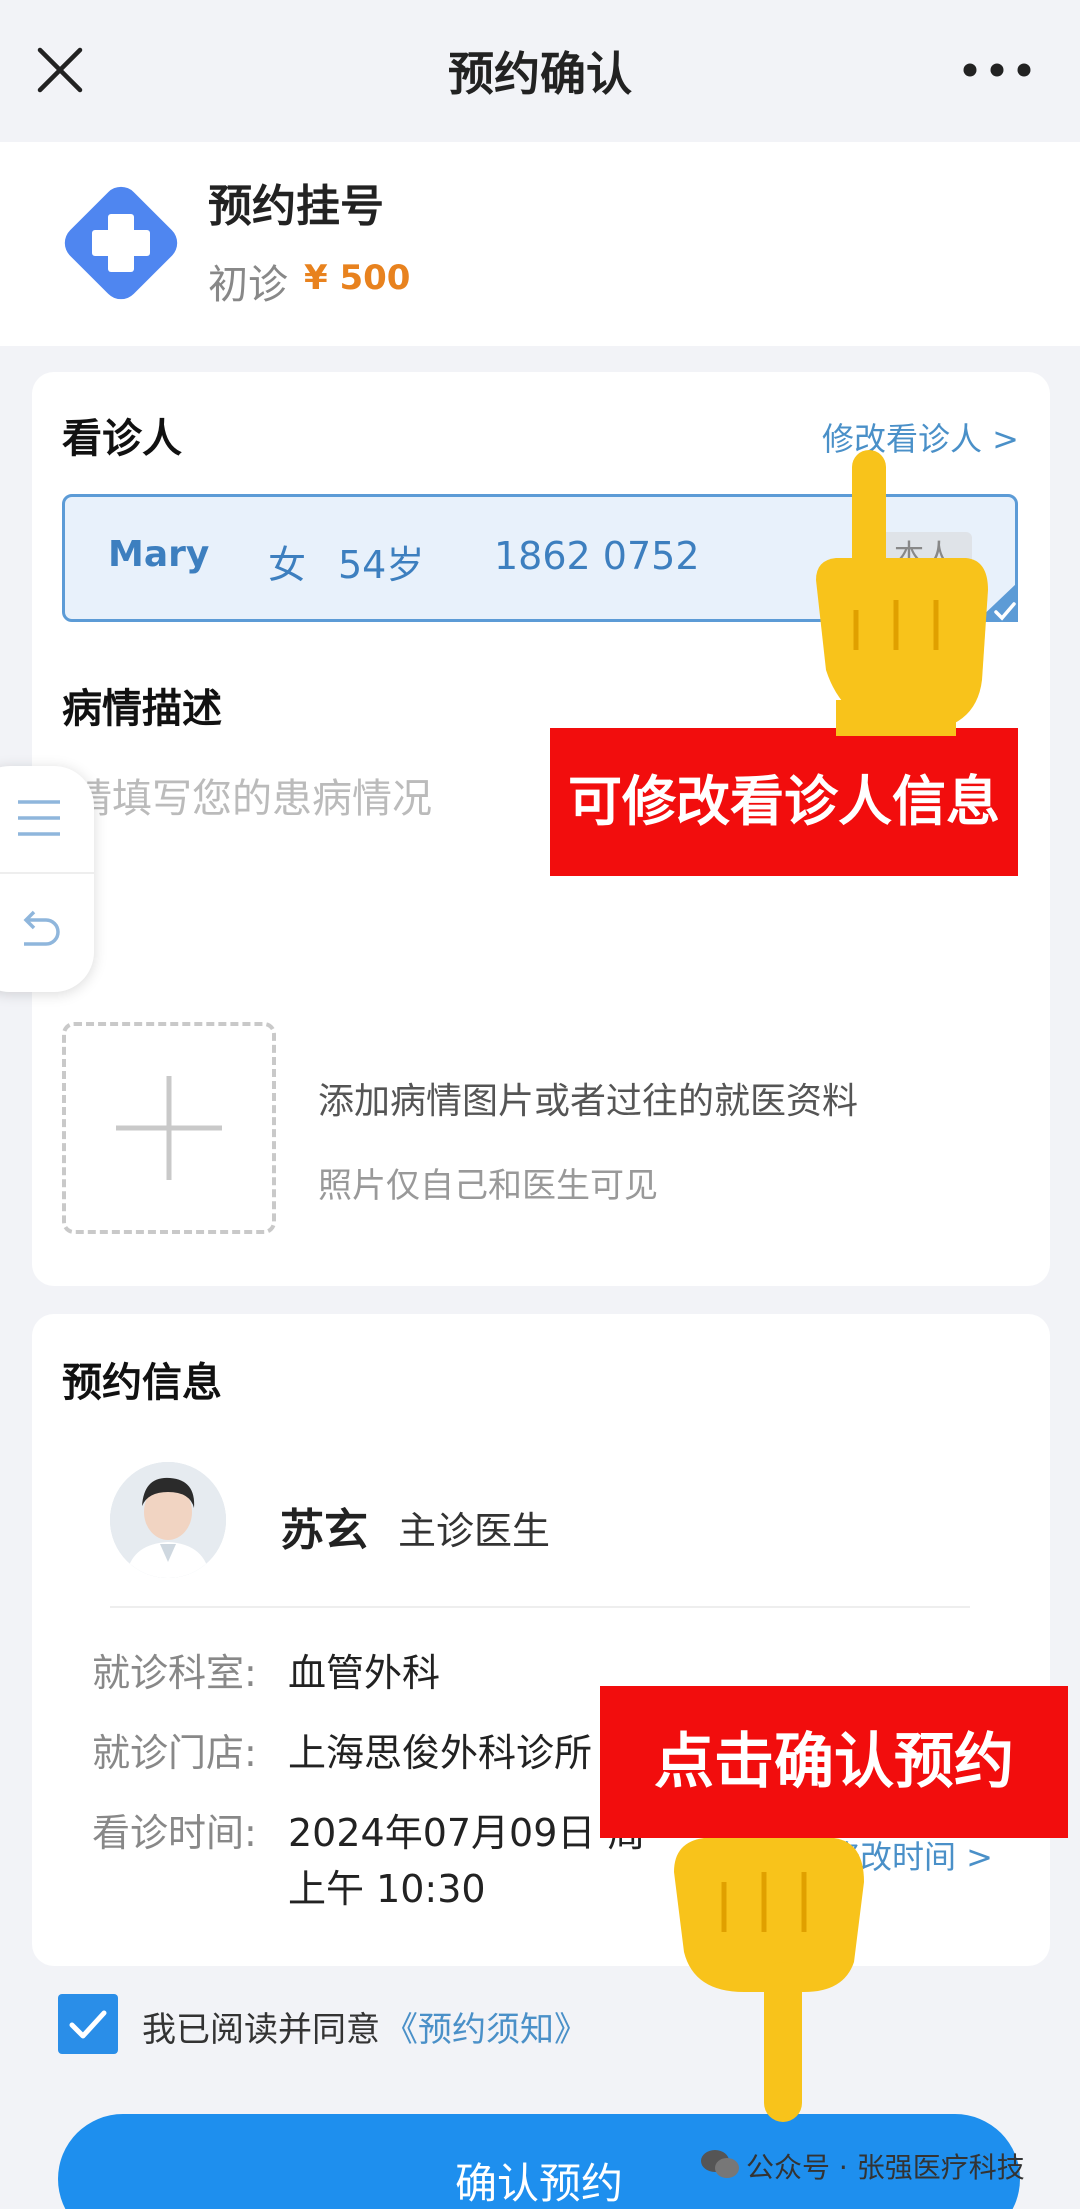 Image resolution: width=1080 pixels, height=2209 pixels. Describe the element at coordinates (142, 709) in the screenshot. I see `description-section-title: 病情描述` at that location.